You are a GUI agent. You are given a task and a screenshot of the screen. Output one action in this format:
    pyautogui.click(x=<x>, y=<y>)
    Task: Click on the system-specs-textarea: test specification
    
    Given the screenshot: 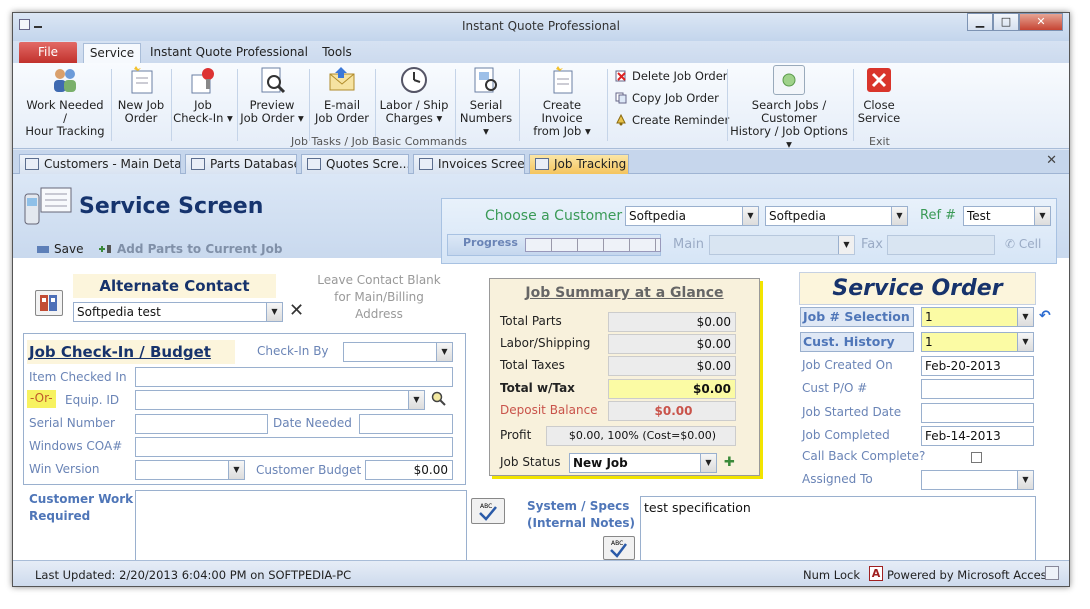 What is the action you would take?
    pyautogui.click(x=838, y=529)
    